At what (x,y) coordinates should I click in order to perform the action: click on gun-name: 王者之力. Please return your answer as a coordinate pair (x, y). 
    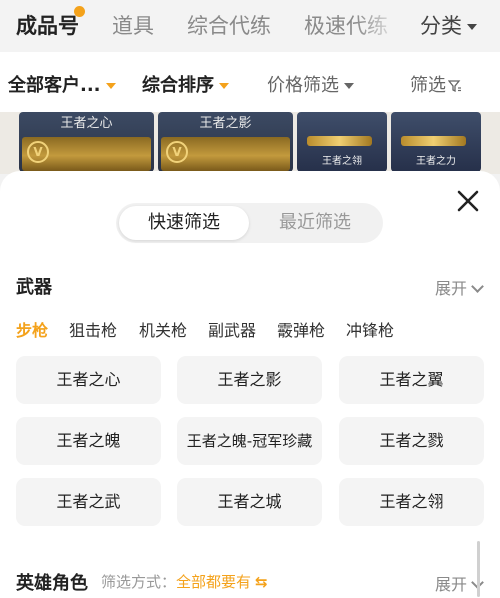
    Looking at the image, I should click on (436, 161).